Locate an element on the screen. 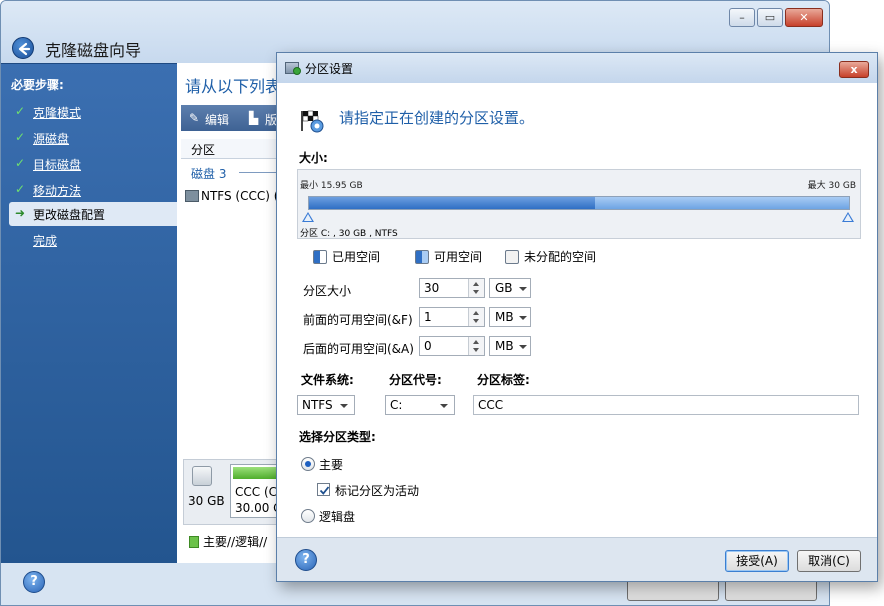 This screenshot has height=606, width=884. minimize-icon: – is located at coordinates (742, 17).